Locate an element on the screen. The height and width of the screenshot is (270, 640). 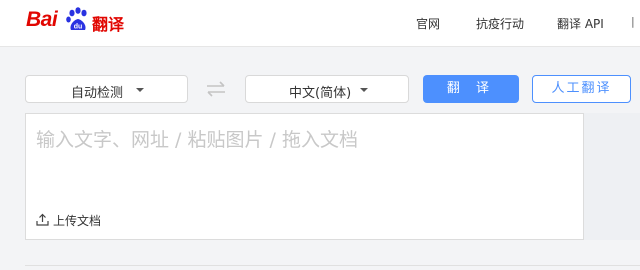
target-language-select: 中文(简体) is located at coordinates (327, 89).